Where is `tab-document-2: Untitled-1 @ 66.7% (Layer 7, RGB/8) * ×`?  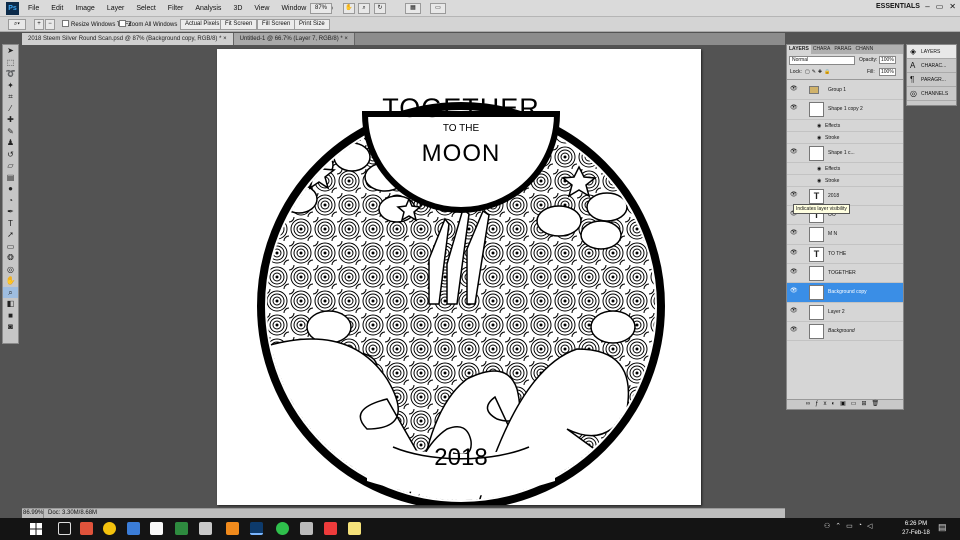 tab-document-2: Untitled-1 @ 66.7% (Layer 7, RGB/8) * × is located at coordinates (294, 39).